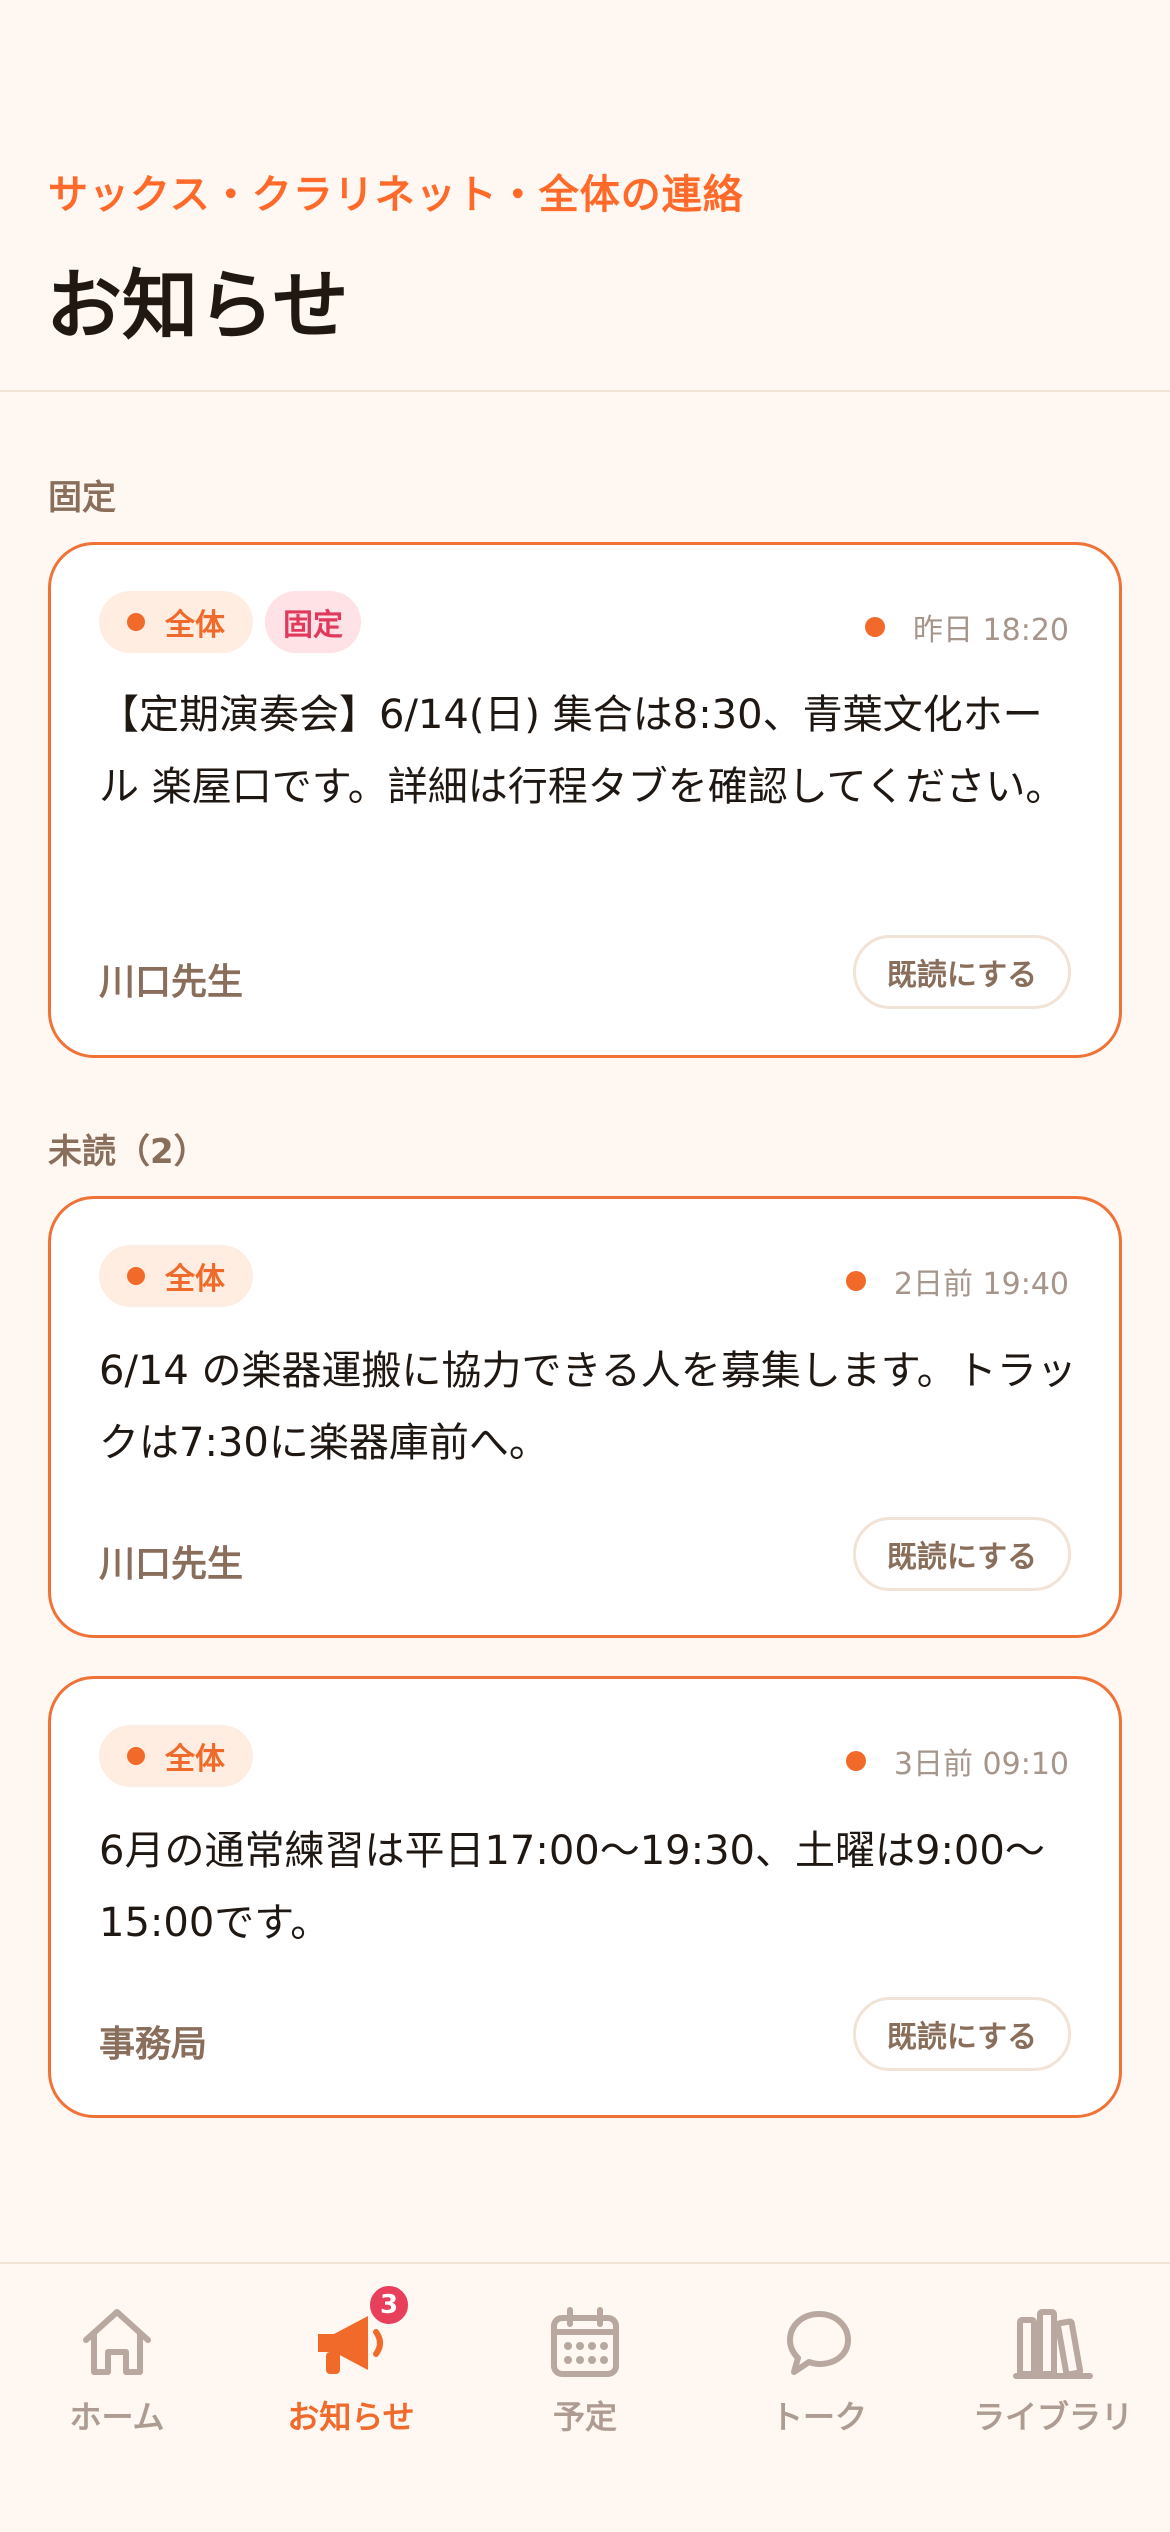 Image resolution: width=1170 pixels, height=2532 pixels. What do you see at coordinates (981, 1764) in the screenshot?
I see `notice-time: 3日前 09:10` at bounding box center [981, 1764].